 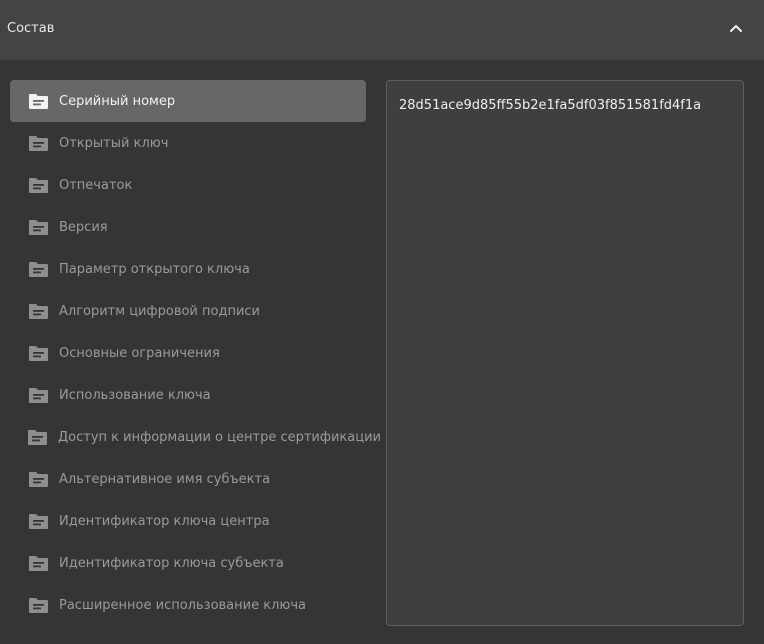 I want to click on list-item: Идентификатор ключа субъекта, so click(x=188, y=563).